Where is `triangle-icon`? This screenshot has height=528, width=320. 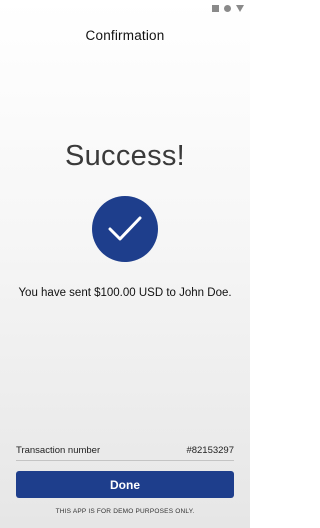 triangle-icon is located at coordinates (240, 8).